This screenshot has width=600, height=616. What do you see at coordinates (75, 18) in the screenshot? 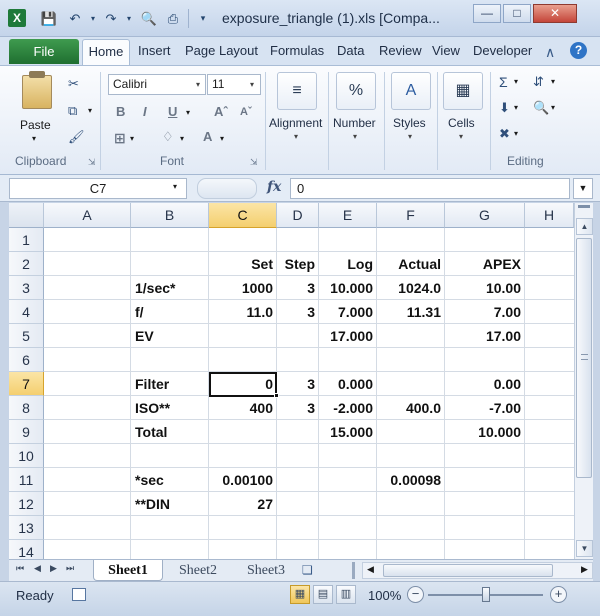
I see `undo-icon: ↶` at bounding box center [75, 18].